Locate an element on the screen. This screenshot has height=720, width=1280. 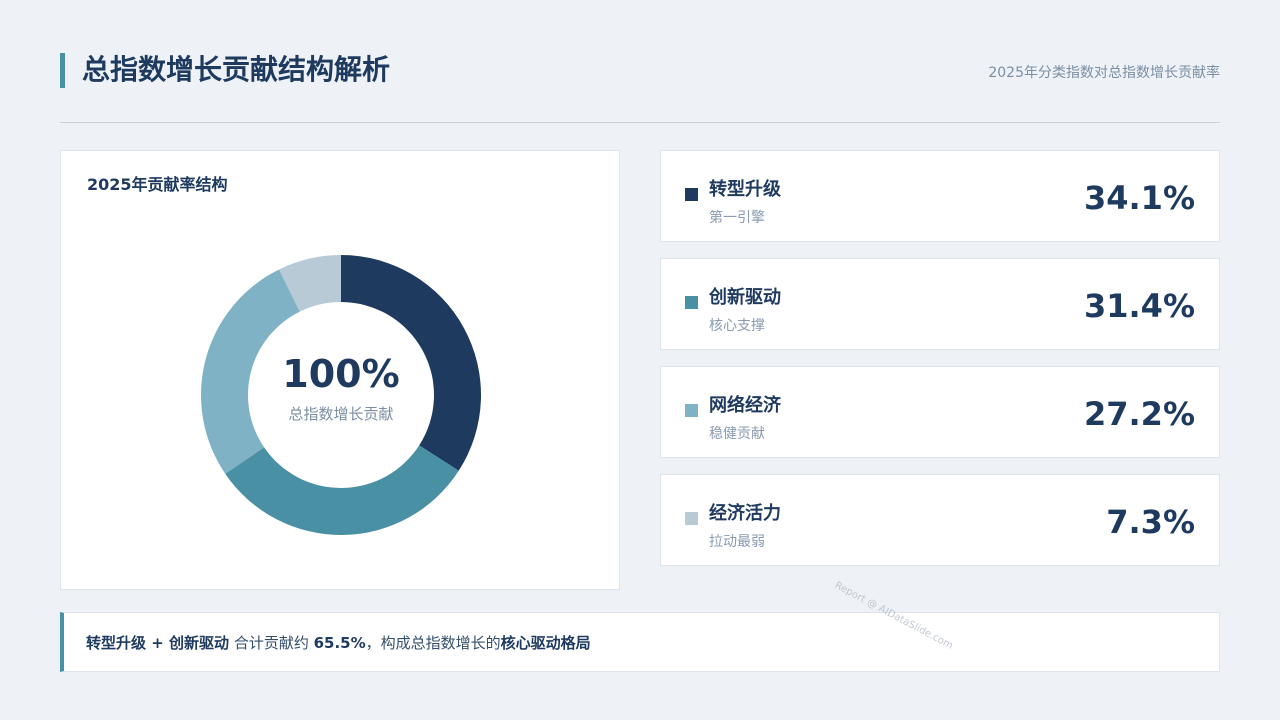
stat-value: 7.3% is located at coordinates (1150, 522).